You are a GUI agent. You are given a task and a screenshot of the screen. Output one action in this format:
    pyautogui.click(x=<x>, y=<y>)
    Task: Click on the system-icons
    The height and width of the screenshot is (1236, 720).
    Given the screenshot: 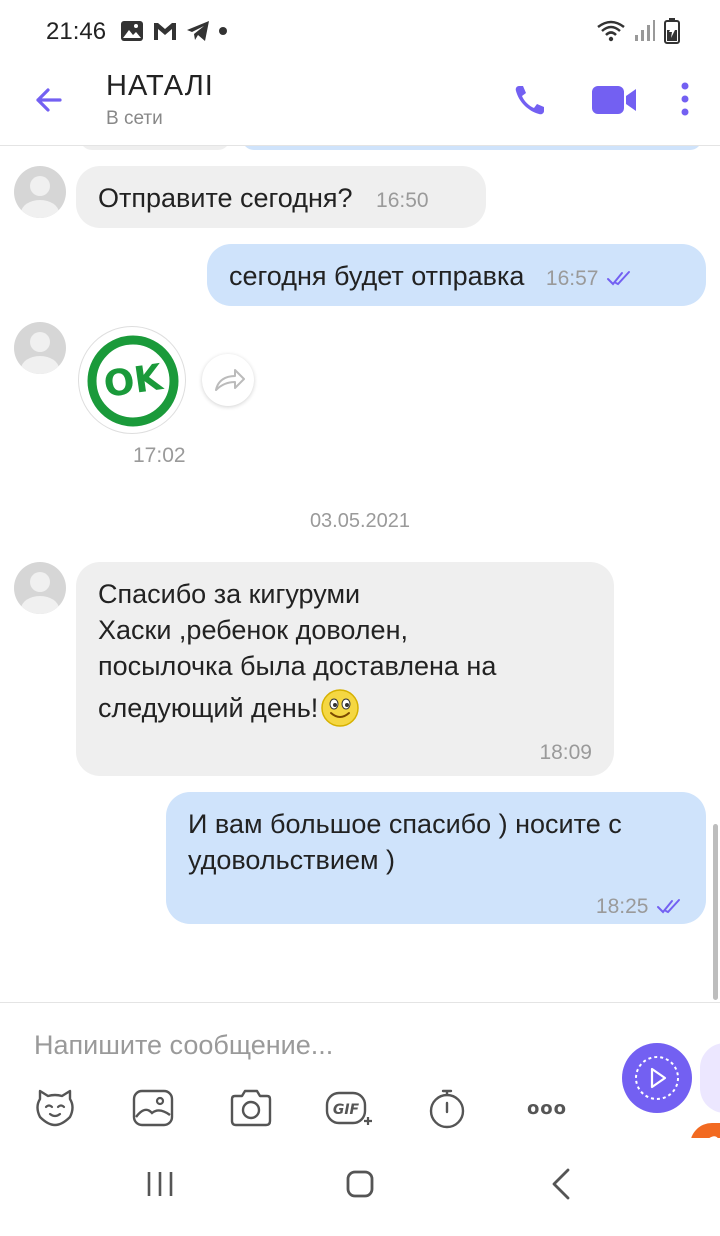 What is the action you would take?
    pyautogui.click(x=638, y=31)
    